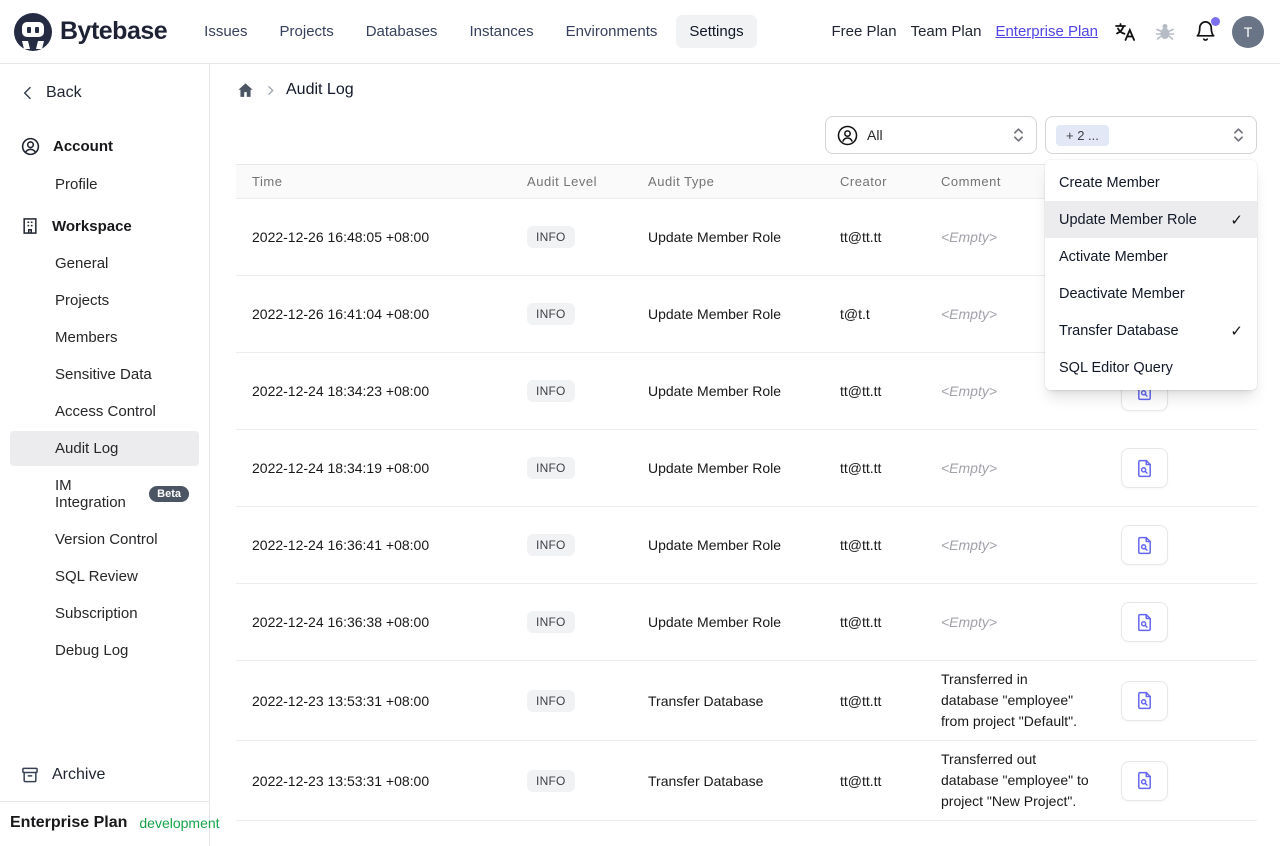  Describe the element at coordinates (501, 31) in the screenshot. I see `nav-item-instances: Instances` at that location.